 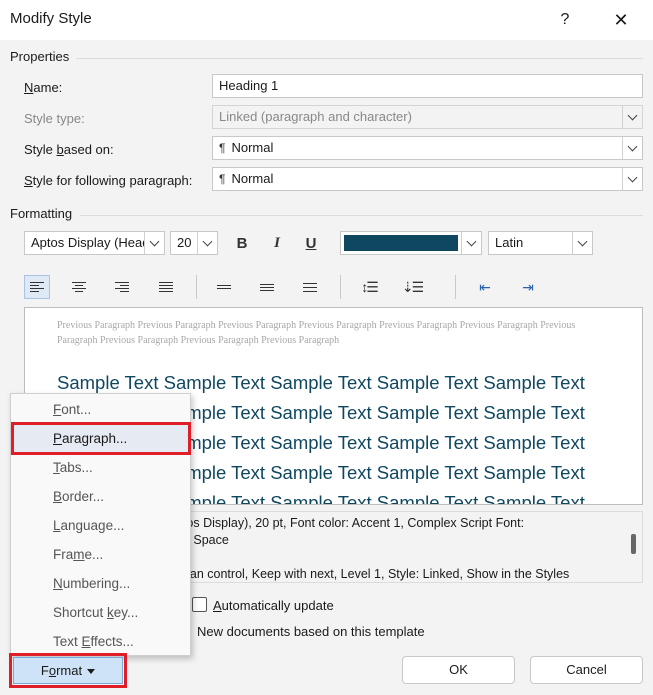 I want to click on following-label: Style for following paragraph:, so click(x=108, y=180).